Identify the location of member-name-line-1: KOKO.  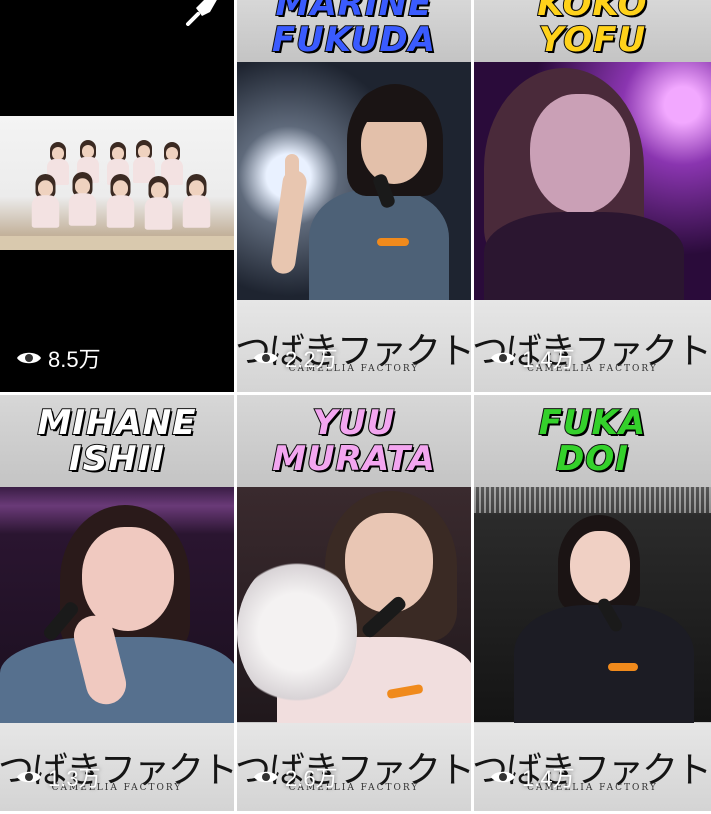
(592, 12).